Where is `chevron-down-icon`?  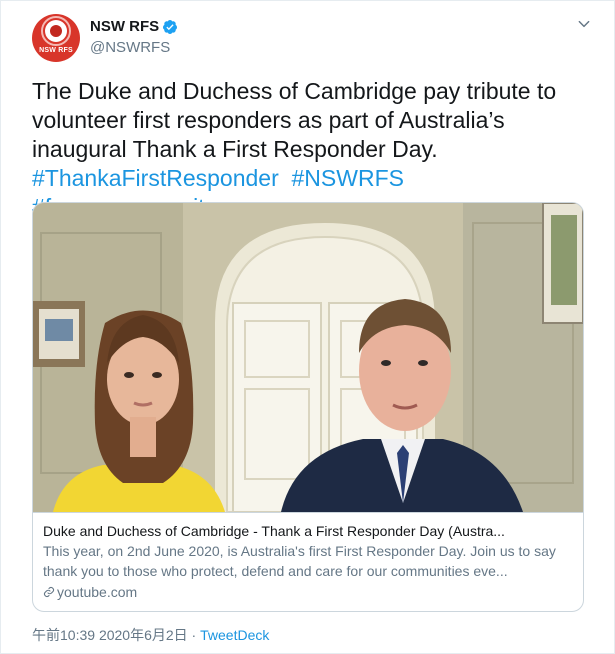
chevron-down-icon is located at coordinates (584, 24).